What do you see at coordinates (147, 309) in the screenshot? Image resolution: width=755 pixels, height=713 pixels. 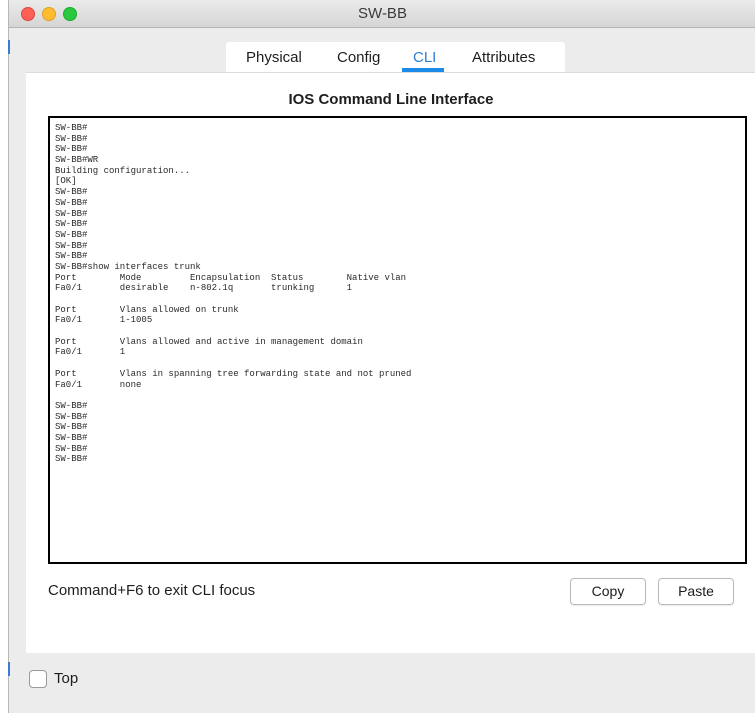 I see `terminal-line: Port Vlans allowed on trunk` at bounding box center [147, 309].